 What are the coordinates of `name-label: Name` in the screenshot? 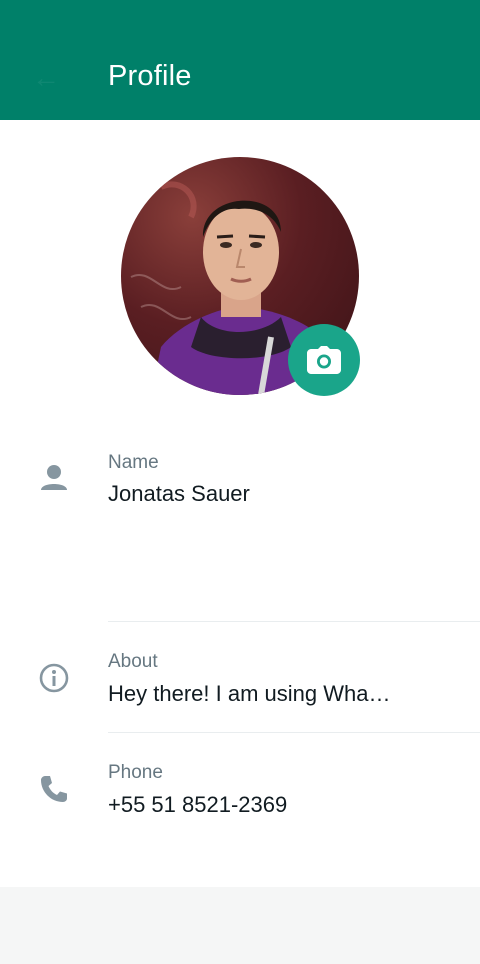 It's located at (133, 462).